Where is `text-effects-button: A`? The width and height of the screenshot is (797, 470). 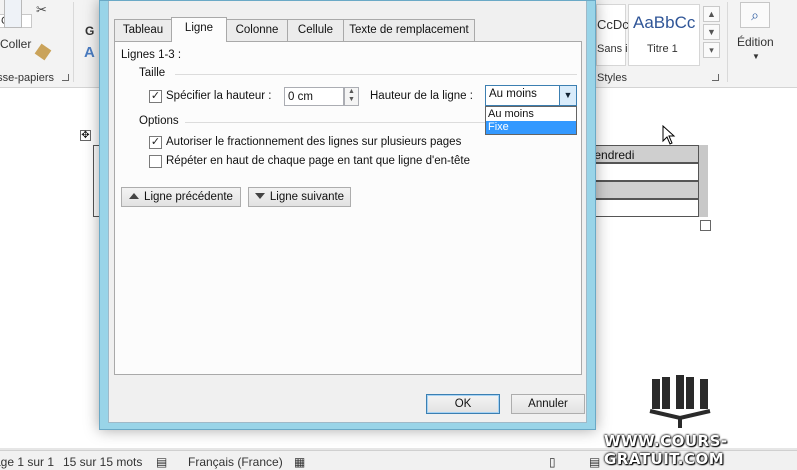 text-effects-button: A is located at coordinates (89, 52).